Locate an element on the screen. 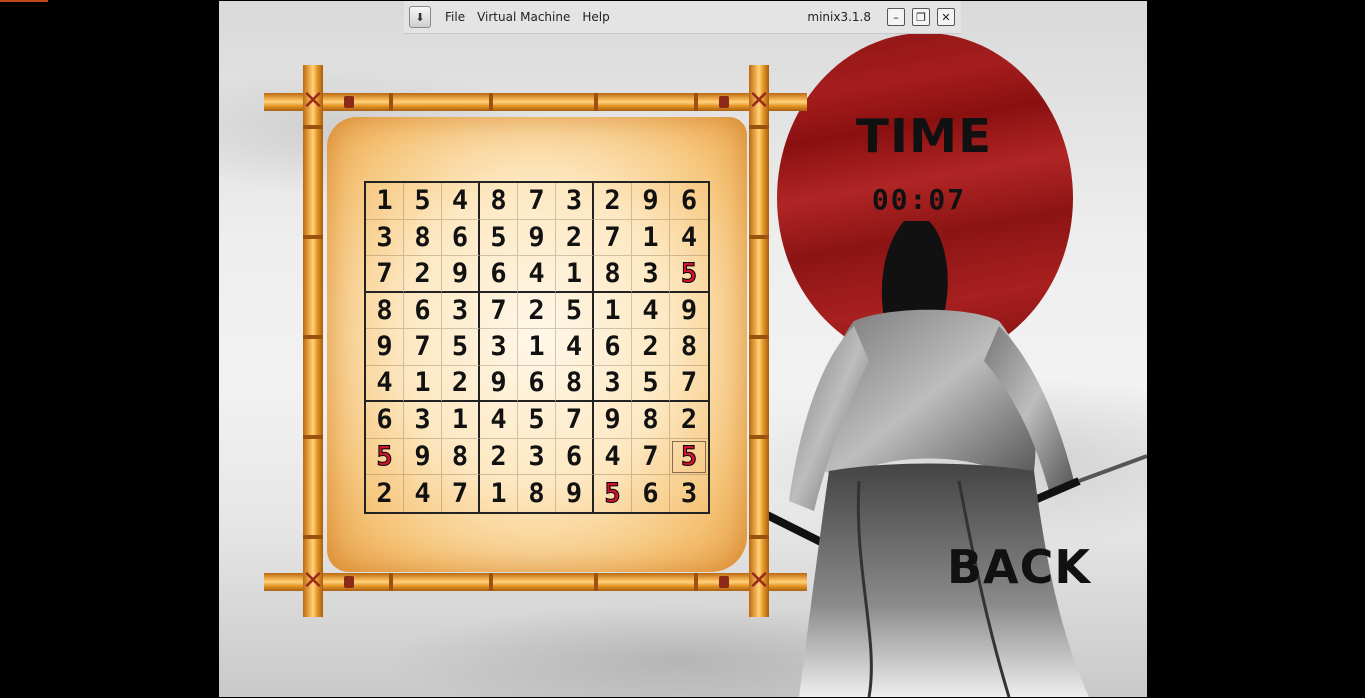  bamboo-left is located at coordinates (313, 341).